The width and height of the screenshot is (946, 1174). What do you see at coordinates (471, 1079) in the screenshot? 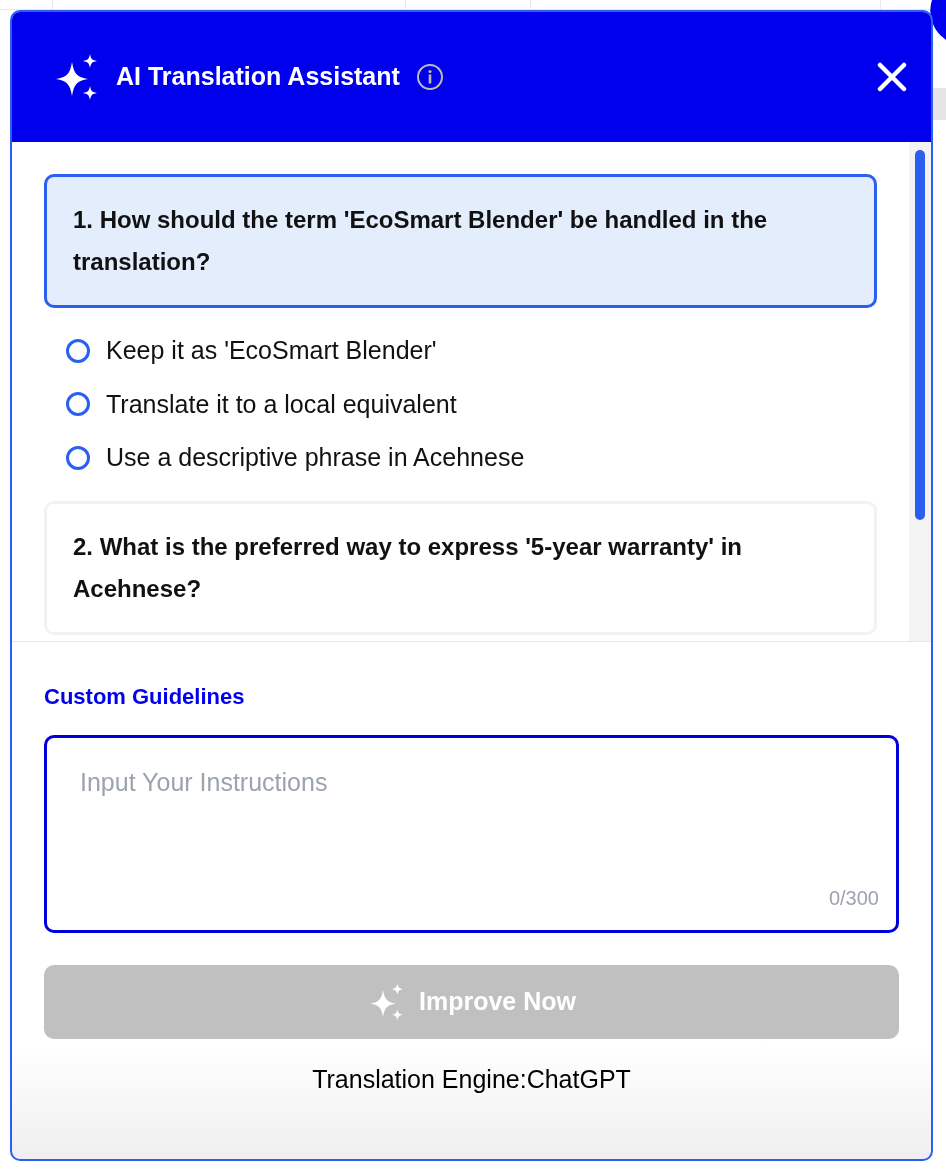
I see `engine-label: Translation Engine:ChatGPT` at bounding box center [471, 1079].